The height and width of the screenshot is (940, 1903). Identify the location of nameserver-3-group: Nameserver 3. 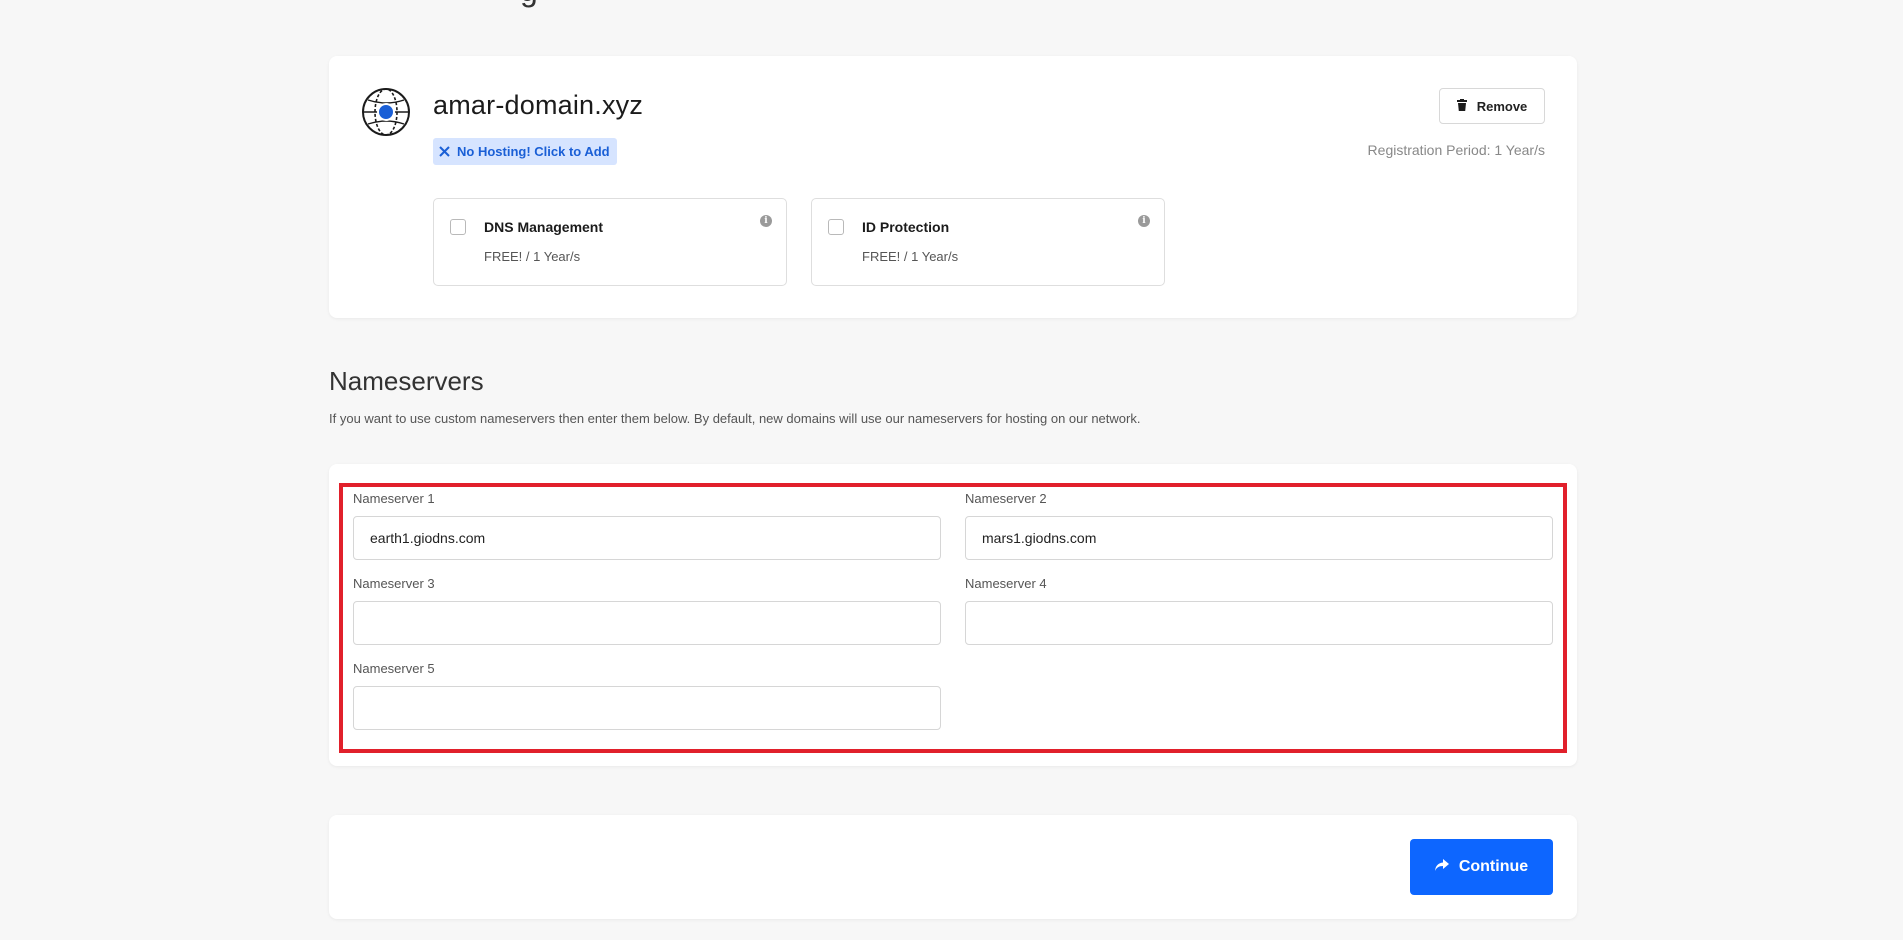
(647, 610).